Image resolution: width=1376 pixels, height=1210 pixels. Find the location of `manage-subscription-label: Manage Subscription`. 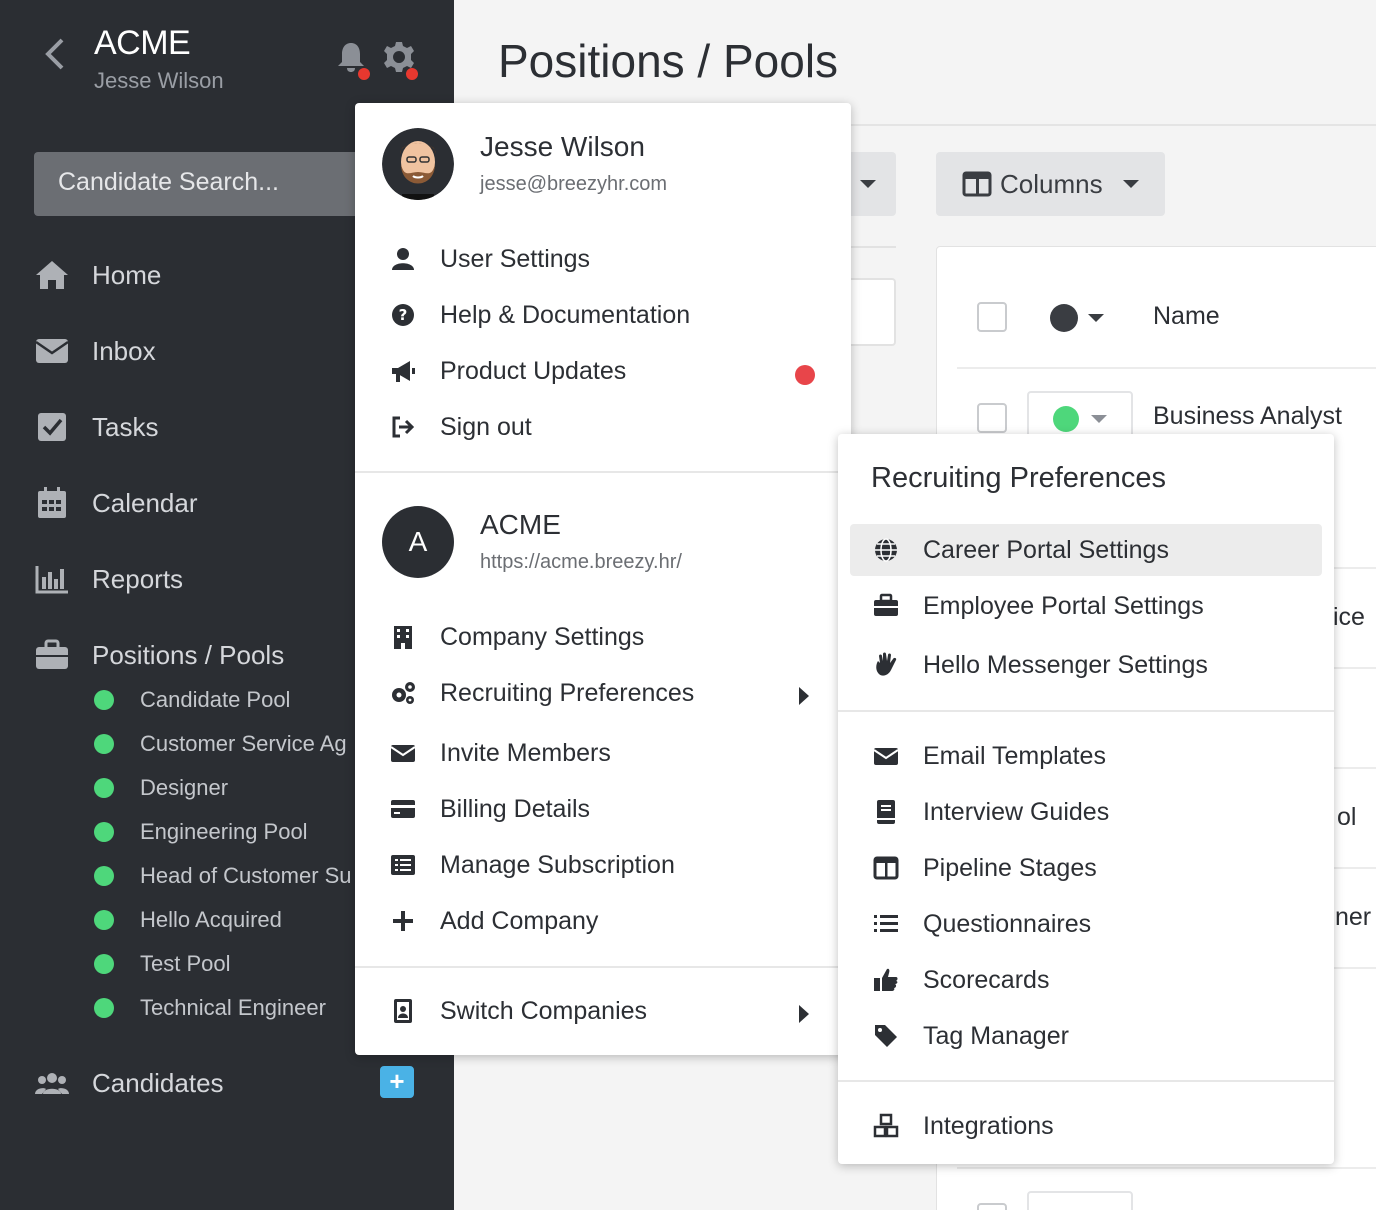

manage-subscription-label: Manage Subscription is located at coordinates (557, 864).